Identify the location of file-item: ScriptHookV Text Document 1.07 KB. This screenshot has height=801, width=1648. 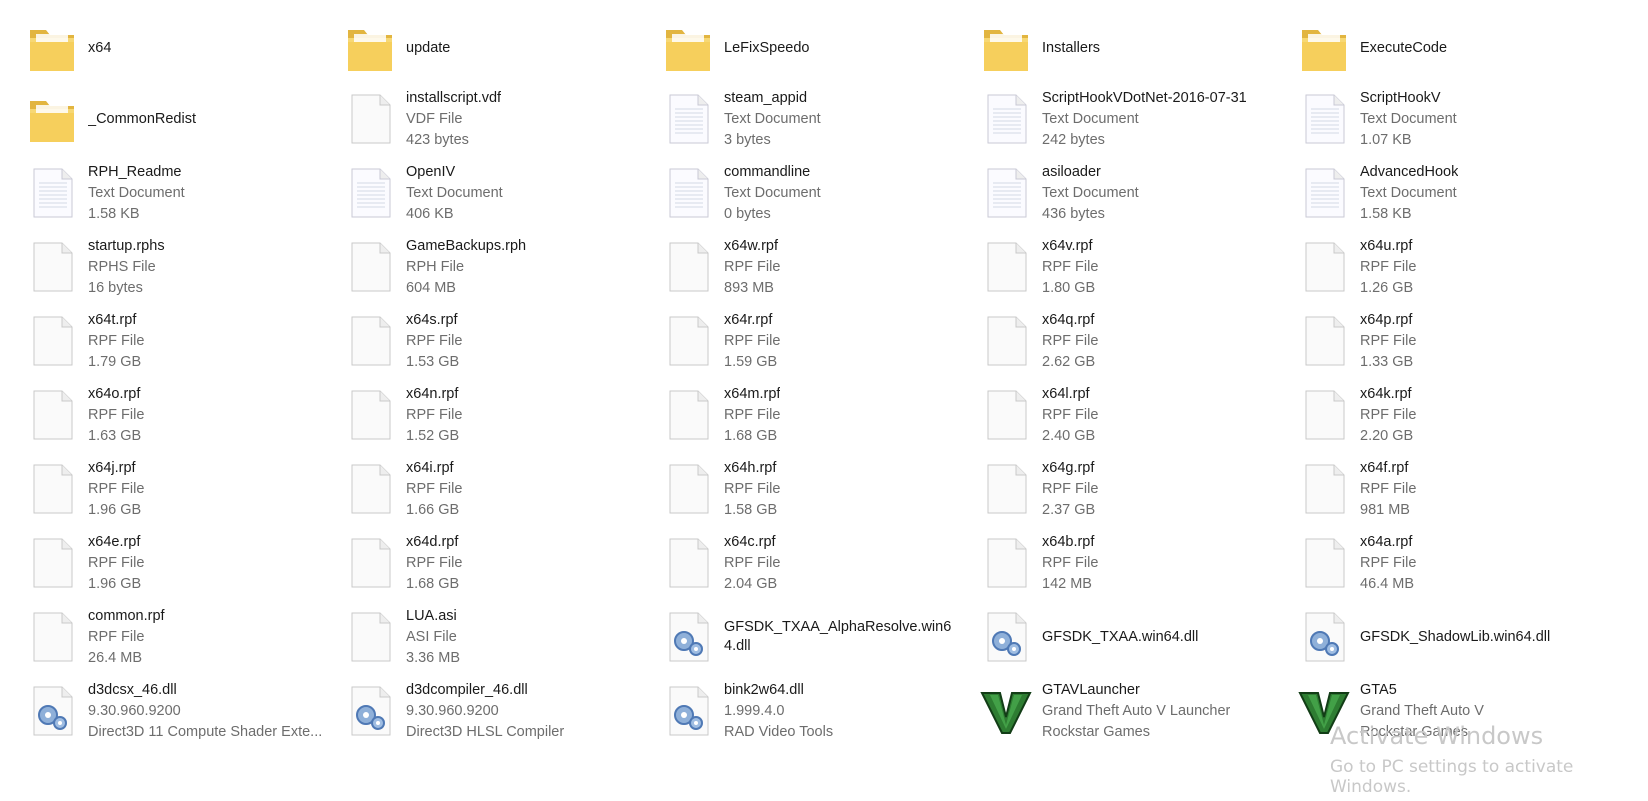
(1453, 119).